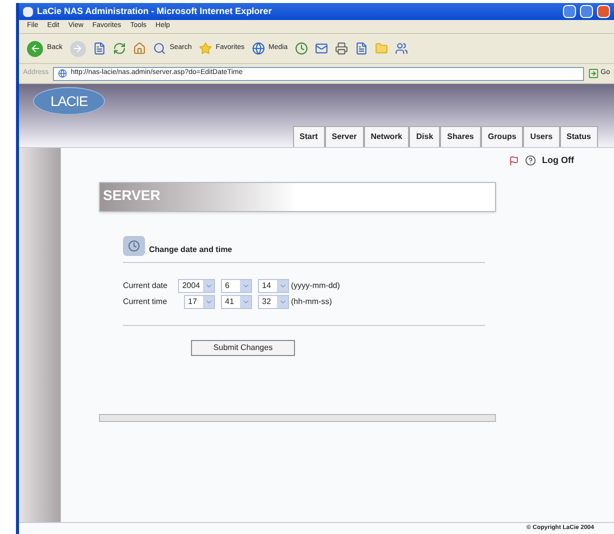 The image size is (614, 534). What do you see at coordinates (236, 285) in the screenshot?
I see `dropdown: 6` at bounding box center [236, 285].